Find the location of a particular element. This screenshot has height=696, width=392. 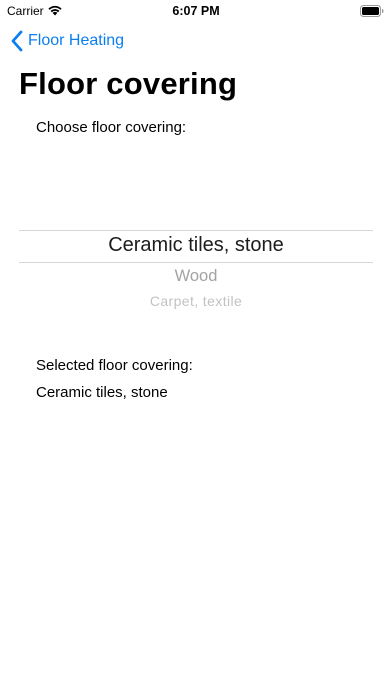

chevron-left-icon is located at coordinates (17, 41).